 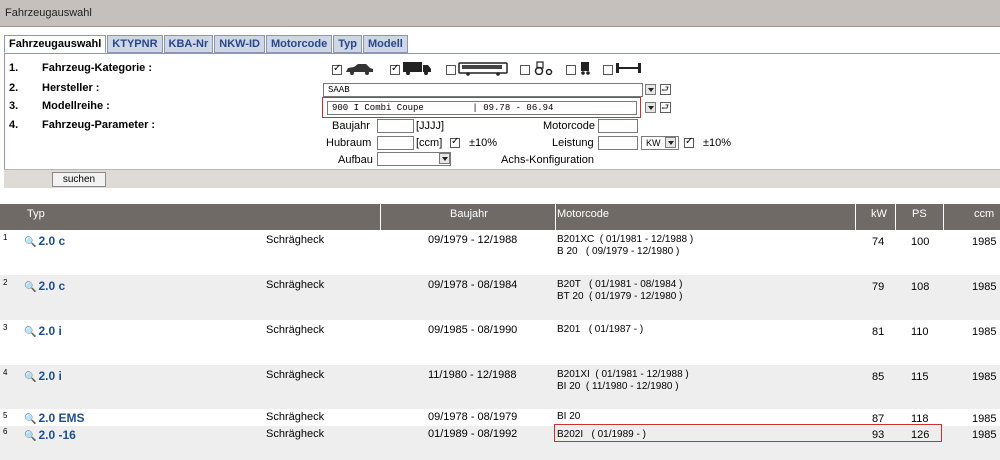 What do you see at coordinates (385, 44) in the screenshot?
I see `tab-modell: Modell` at bounding box center [385, 44].